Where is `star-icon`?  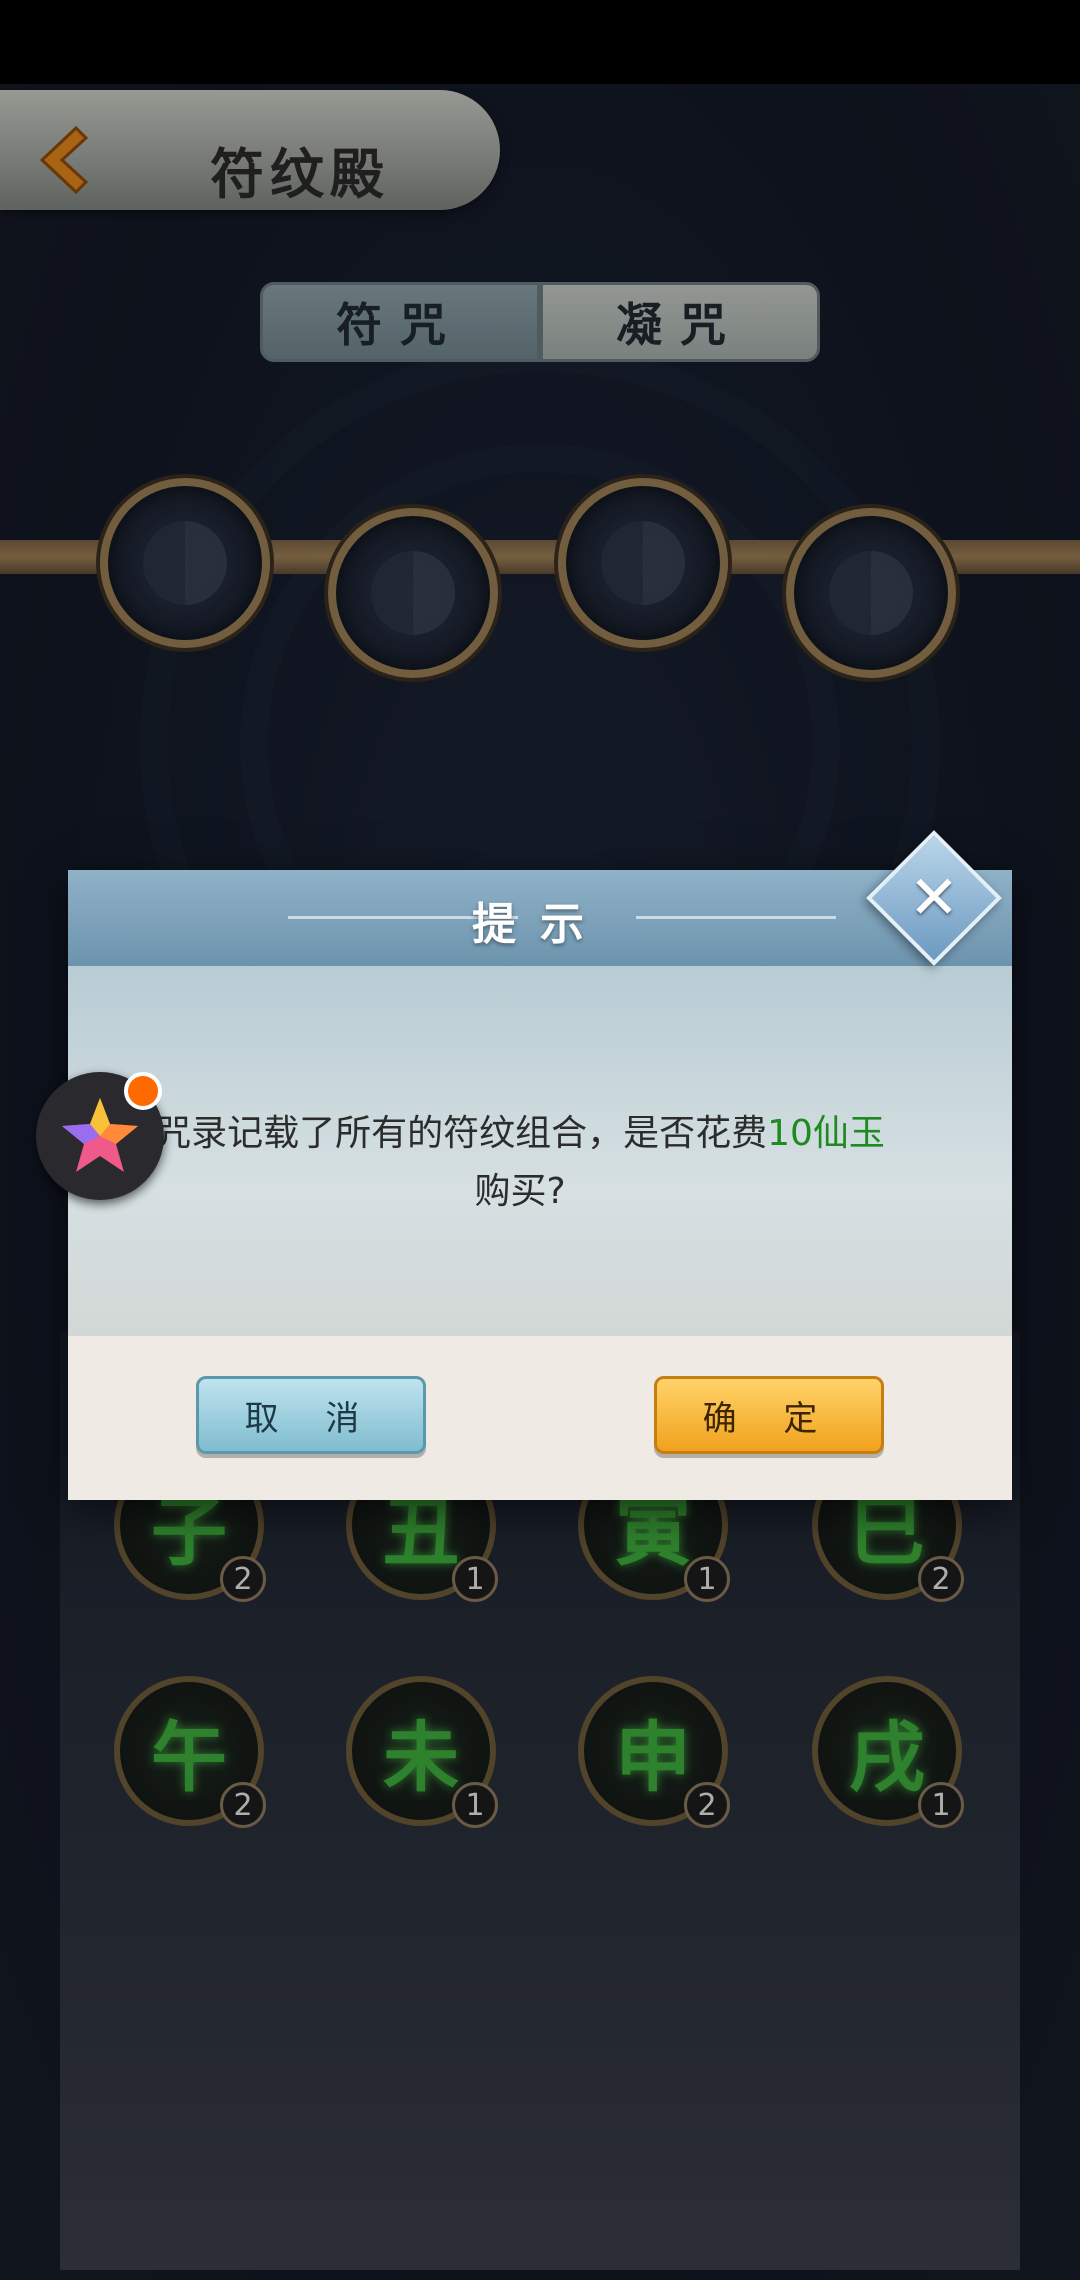 star-icon is located at coordinates (100, 1135).